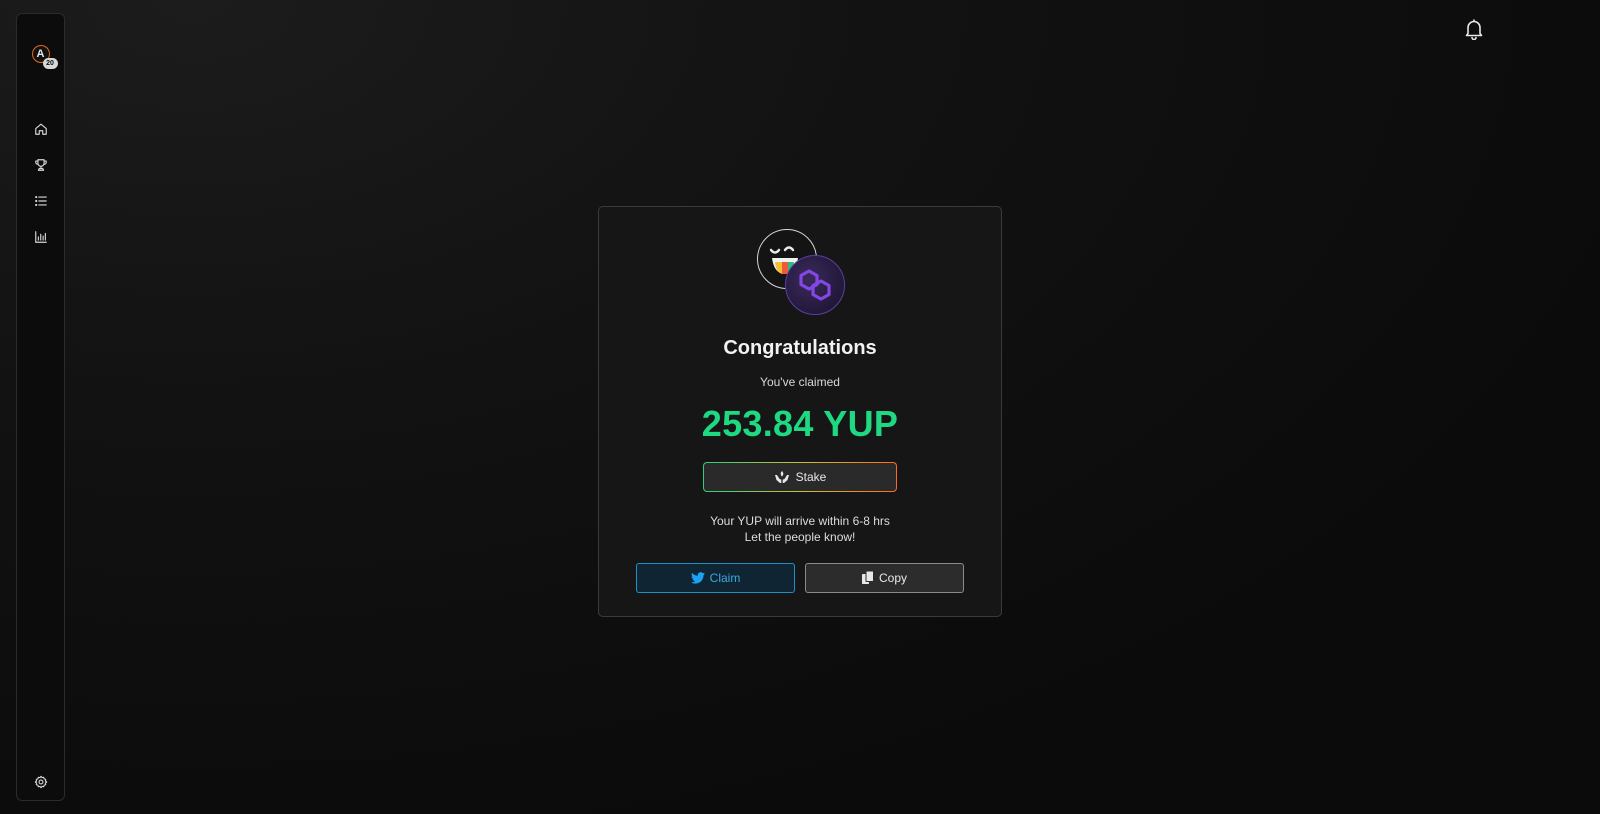 The image size is (1600, 814). I want to click on notifications-button, so click(1474, 29).